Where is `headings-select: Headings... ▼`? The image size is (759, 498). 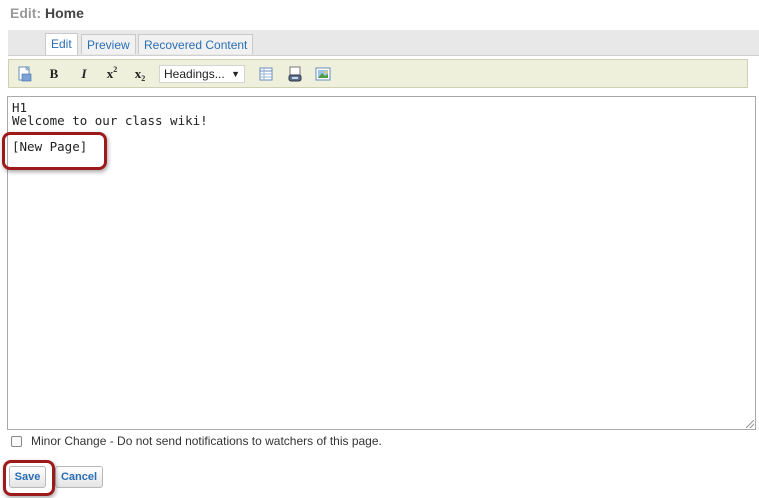 headings-select: Headings... ▼ is located at coordinates (202, 74).